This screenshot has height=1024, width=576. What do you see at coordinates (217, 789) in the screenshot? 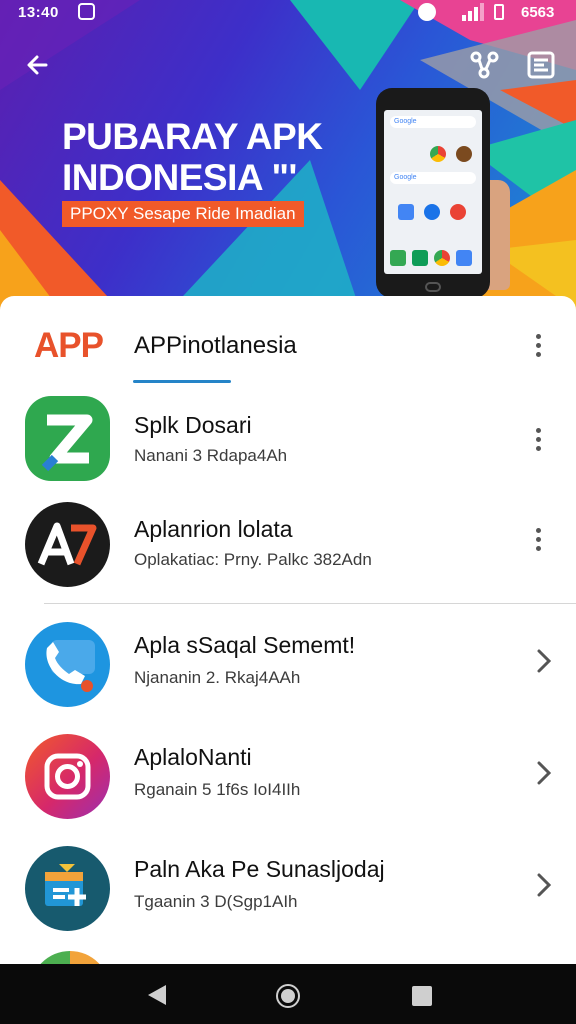
I see `app-subtitle: Rganain 5 1f6s IoI4IIh` at bounding box center [217, 789].